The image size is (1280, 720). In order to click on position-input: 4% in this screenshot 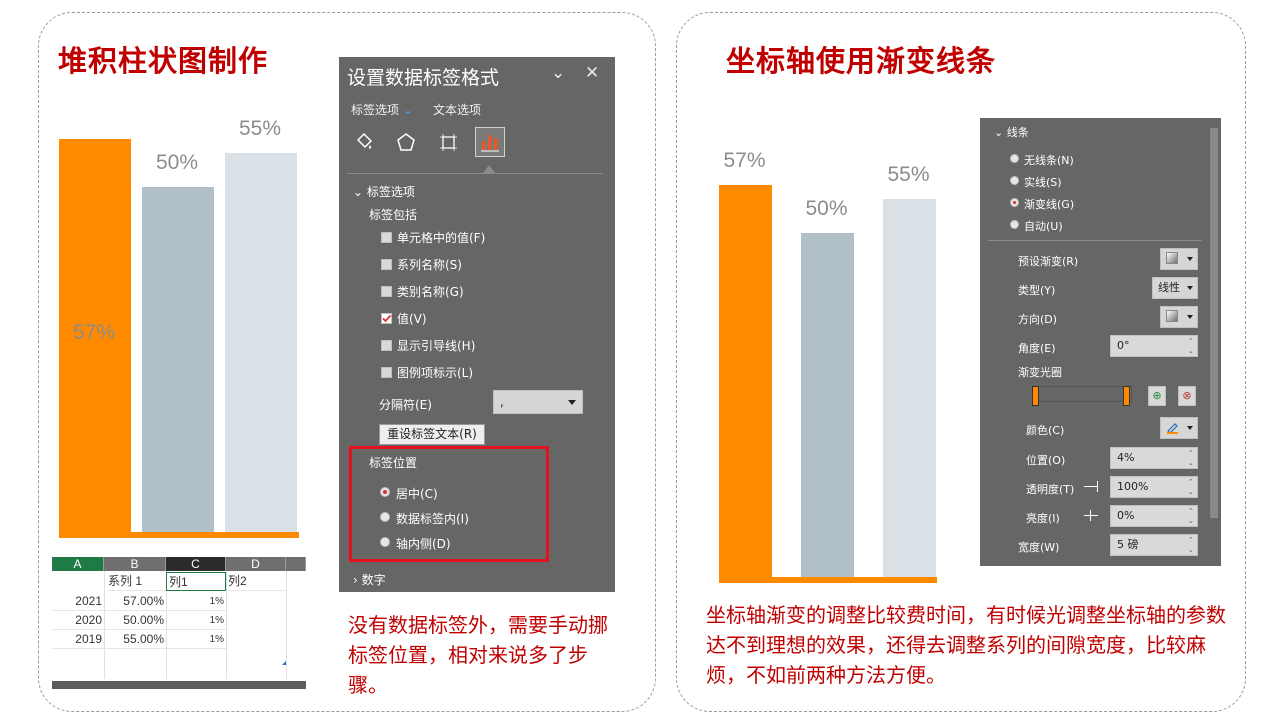, I will do `click(1154, 458)`.